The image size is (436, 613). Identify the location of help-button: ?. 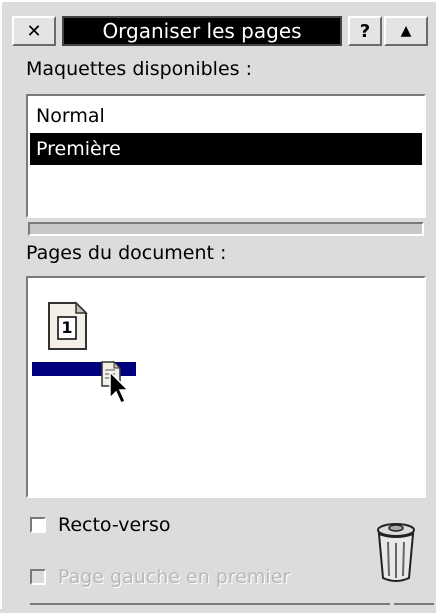
(365, 31).